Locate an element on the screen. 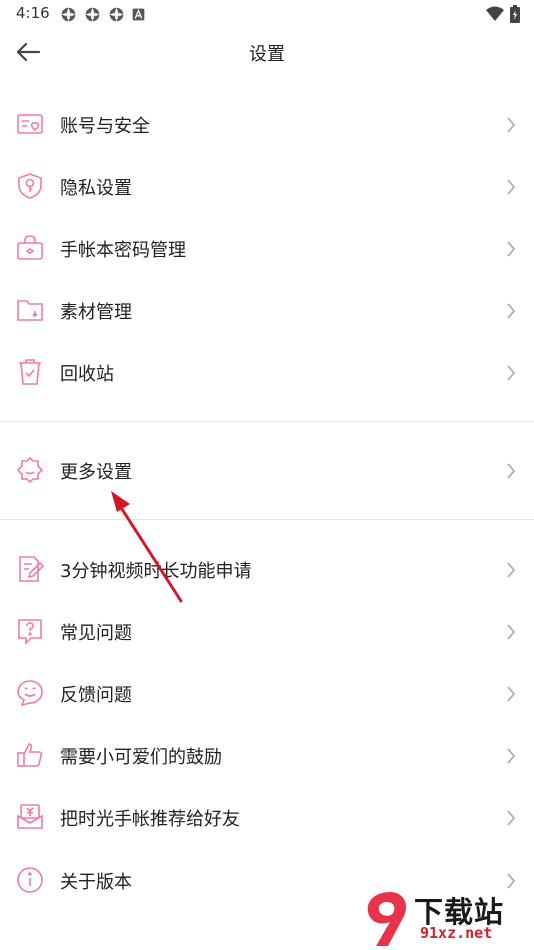 This screenshot has width=534, height=950. settings-item-privacy: 隐私设置 is located at coordinates (267, 187).